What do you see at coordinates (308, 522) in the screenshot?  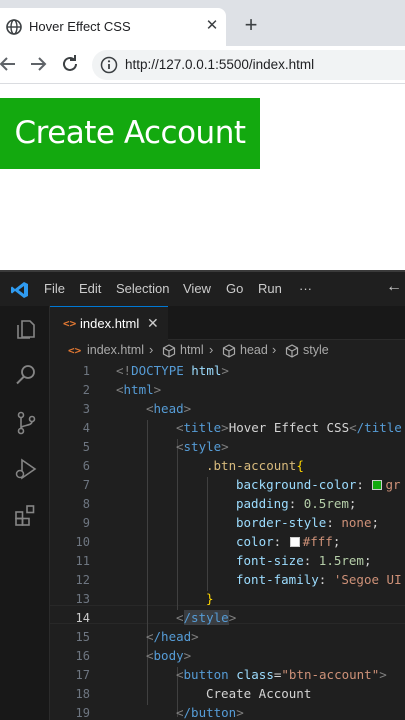 I see `code-line: border-style: none;` at bounding box center [308, 522].